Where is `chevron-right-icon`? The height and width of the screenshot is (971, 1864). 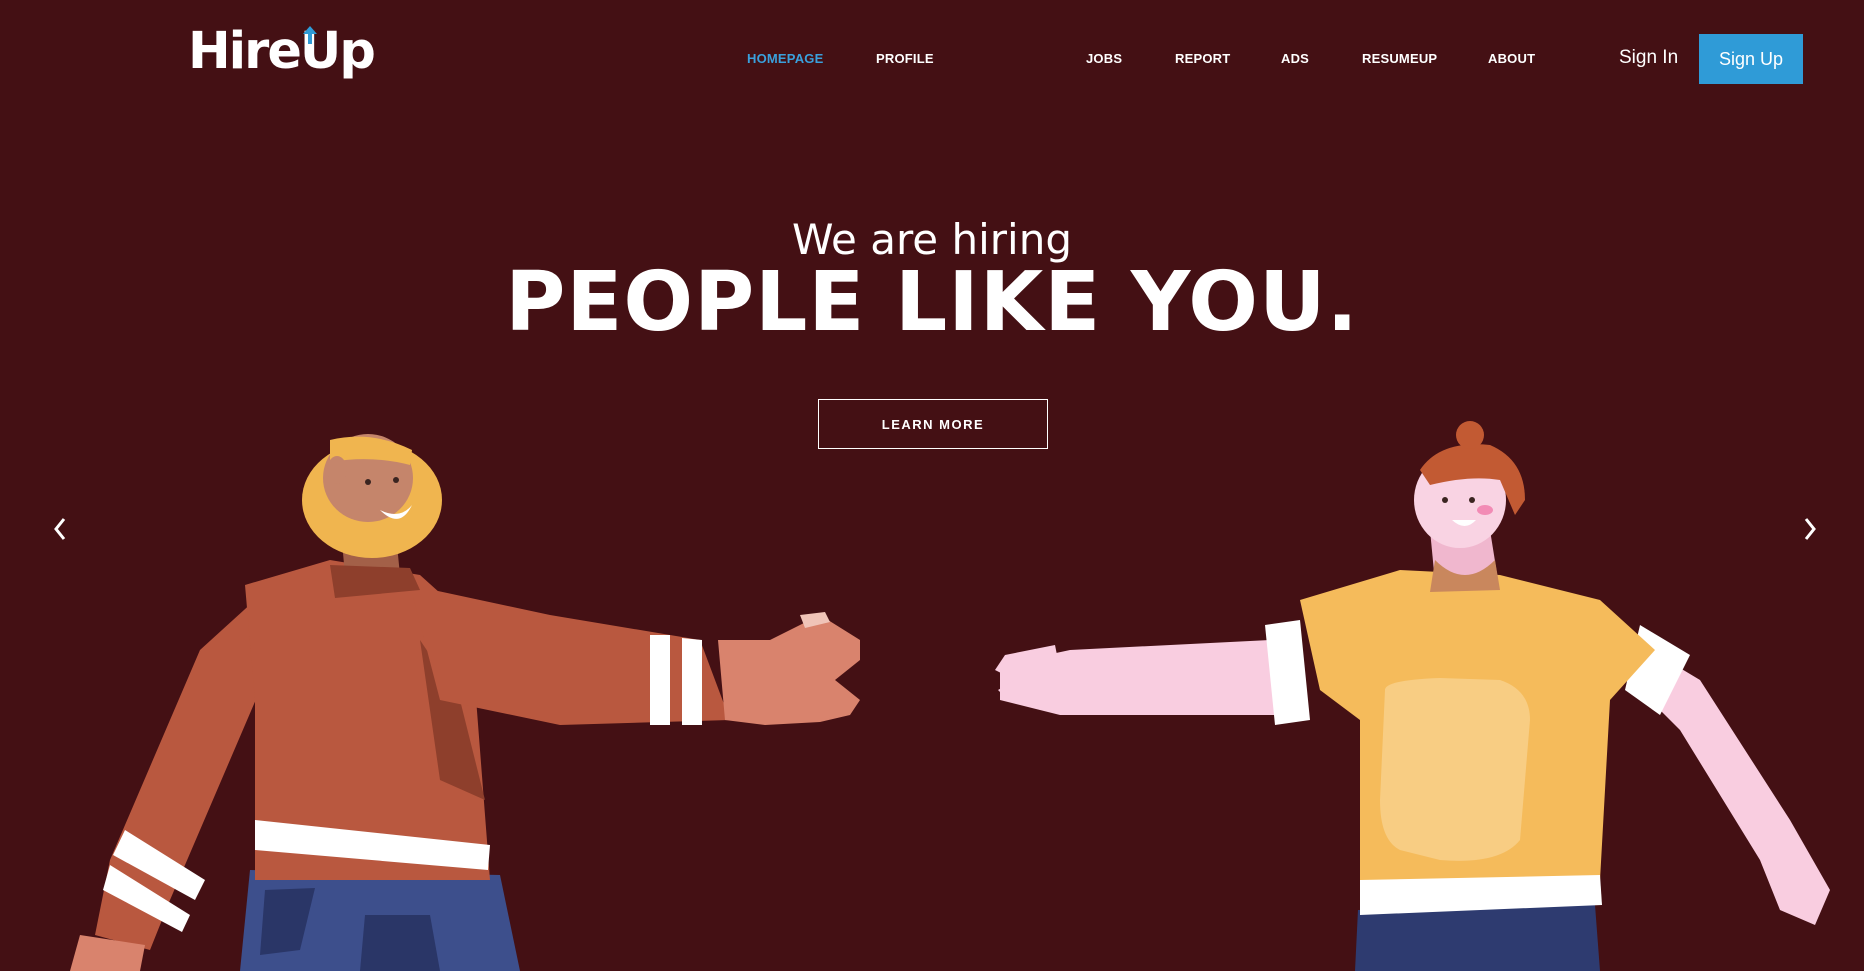
chevron-right-icon is located at coordinates (1810, 529).